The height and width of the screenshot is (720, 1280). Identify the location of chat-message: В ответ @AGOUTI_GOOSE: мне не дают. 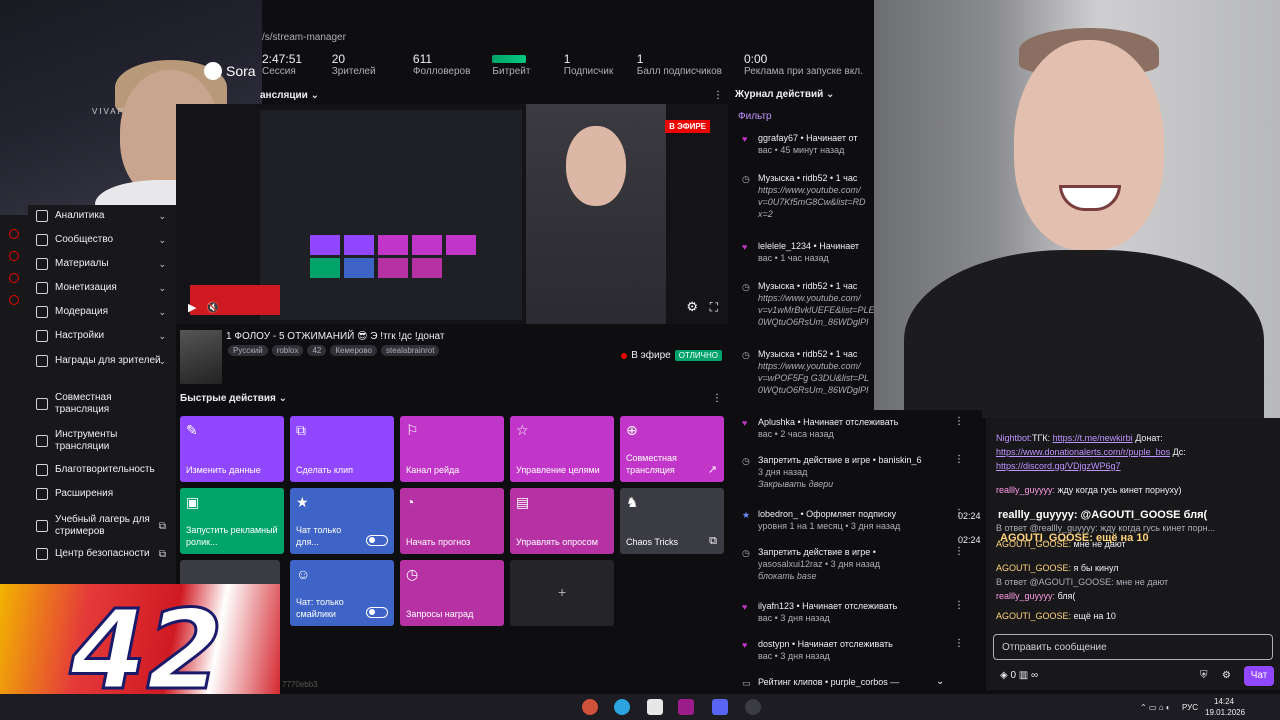
(1131, 582).